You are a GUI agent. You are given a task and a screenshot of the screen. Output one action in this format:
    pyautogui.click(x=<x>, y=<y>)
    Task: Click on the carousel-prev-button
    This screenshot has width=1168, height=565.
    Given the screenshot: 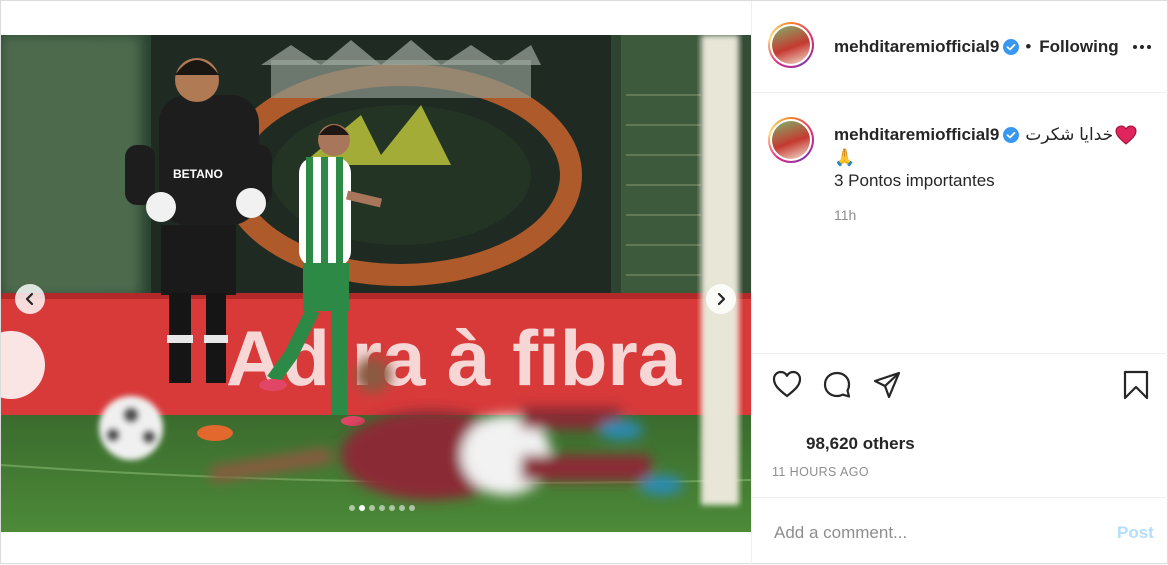 What is the action you would take?
    pyautogui.click(x=30, y=299)
    